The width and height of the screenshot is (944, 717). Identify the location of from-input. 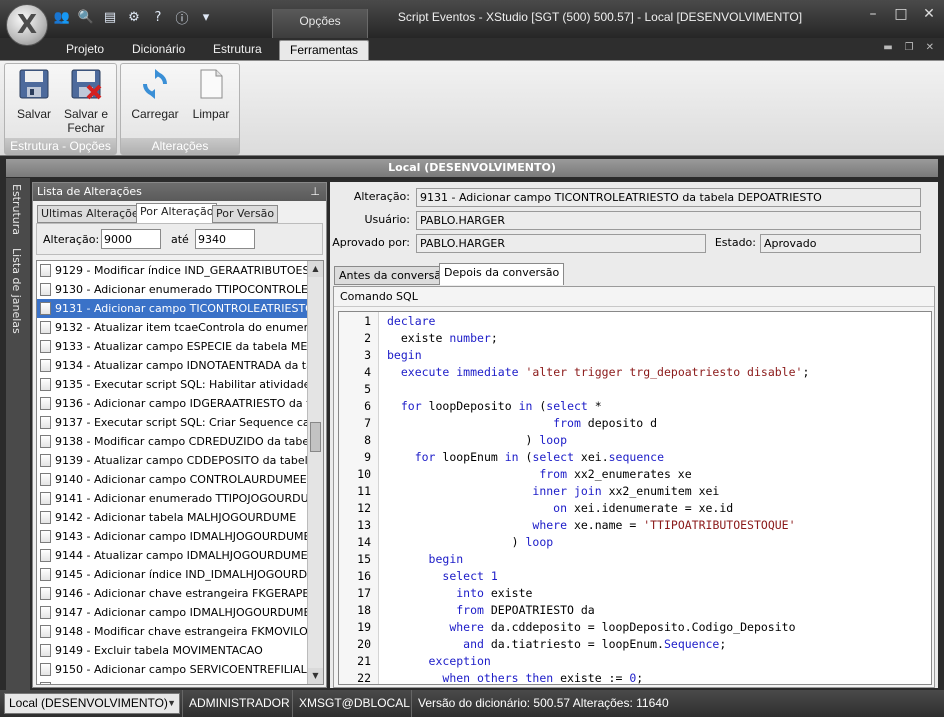
(131, 239).